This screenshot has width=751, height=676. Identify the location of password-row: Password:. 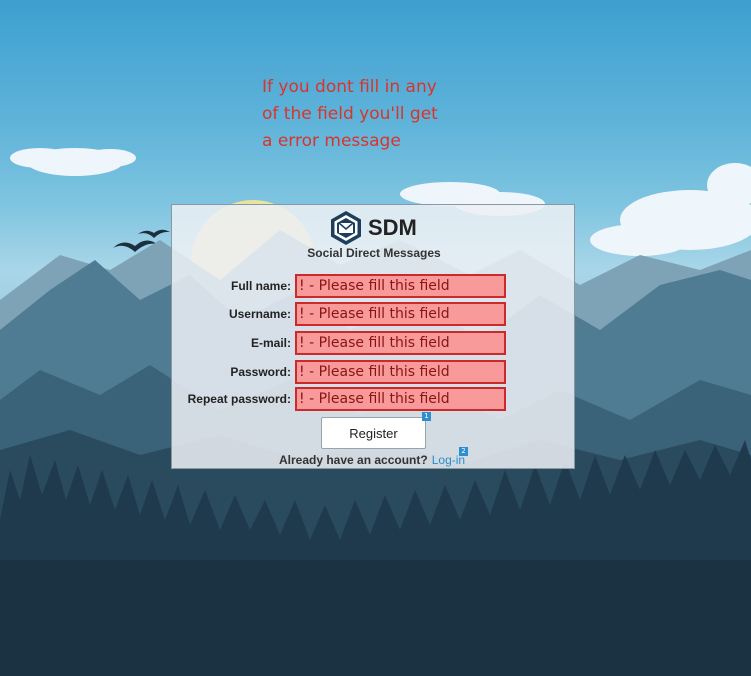
(374, 372).